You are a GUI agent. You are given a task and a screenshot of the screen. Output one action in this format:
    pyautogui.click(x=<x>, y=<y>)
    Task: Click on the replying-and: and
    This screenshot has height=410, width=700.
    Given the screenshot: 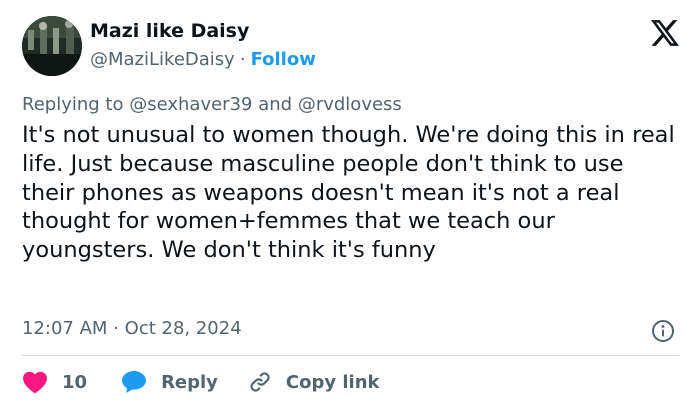 What is the action you would take?
    pyautogui.click(x=275, y=104)
    